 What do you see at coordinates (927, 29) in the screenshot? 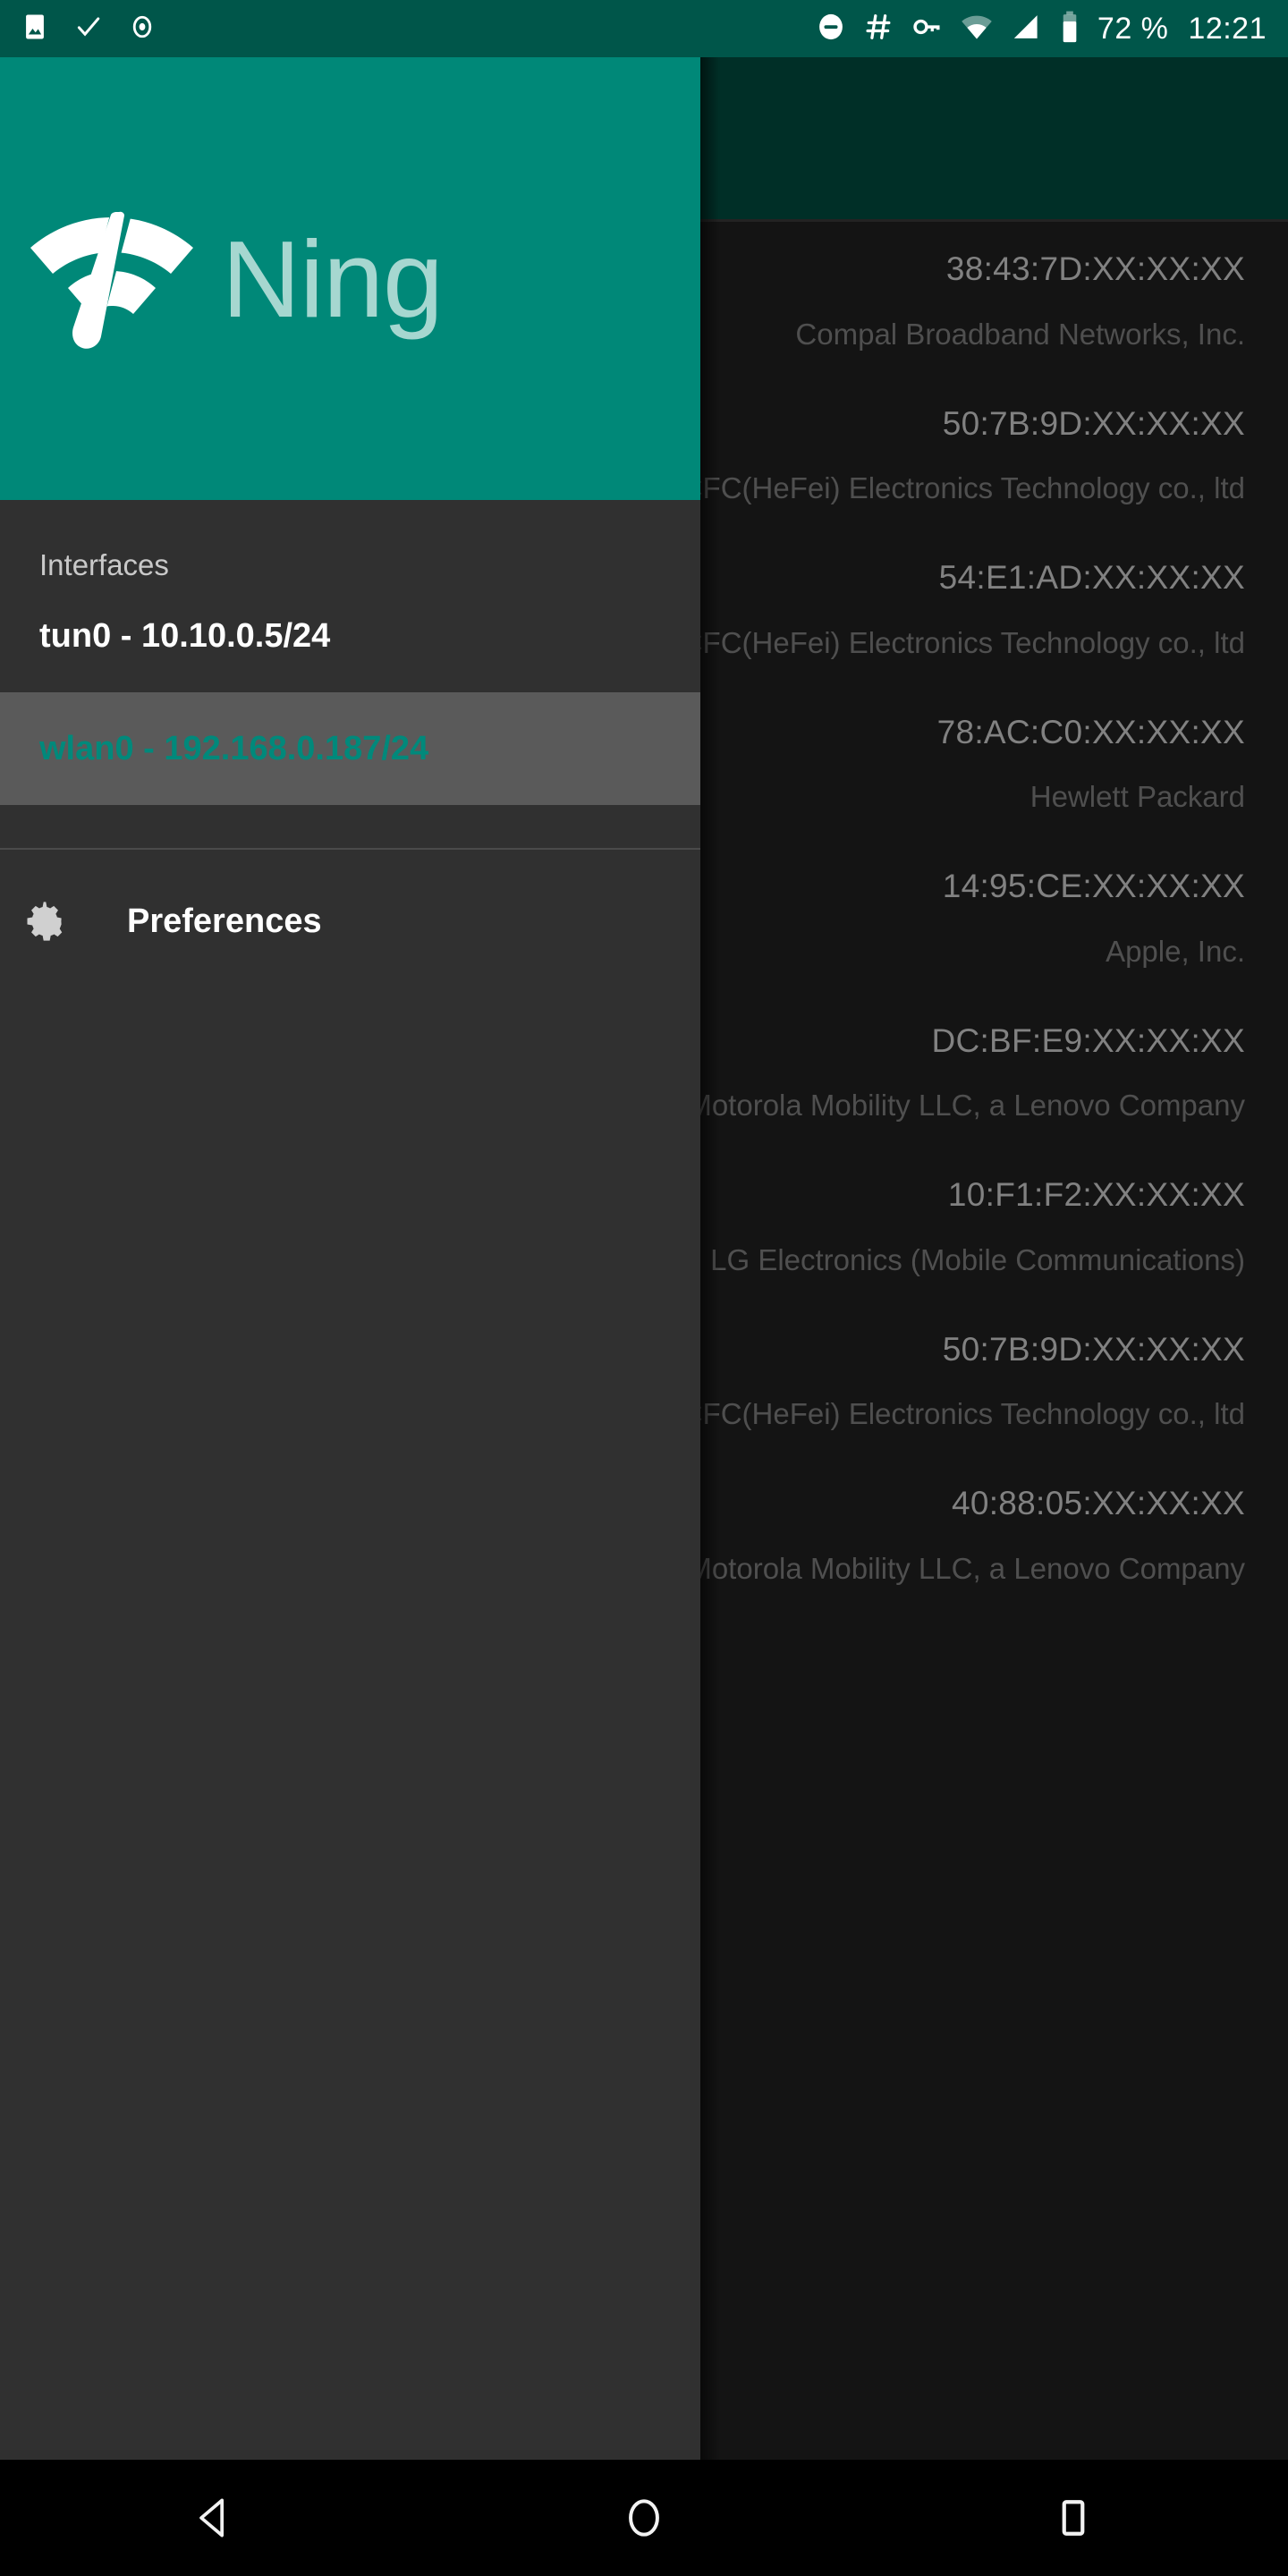
I see `vpn-key-icon` at bounding box center [927, 29].